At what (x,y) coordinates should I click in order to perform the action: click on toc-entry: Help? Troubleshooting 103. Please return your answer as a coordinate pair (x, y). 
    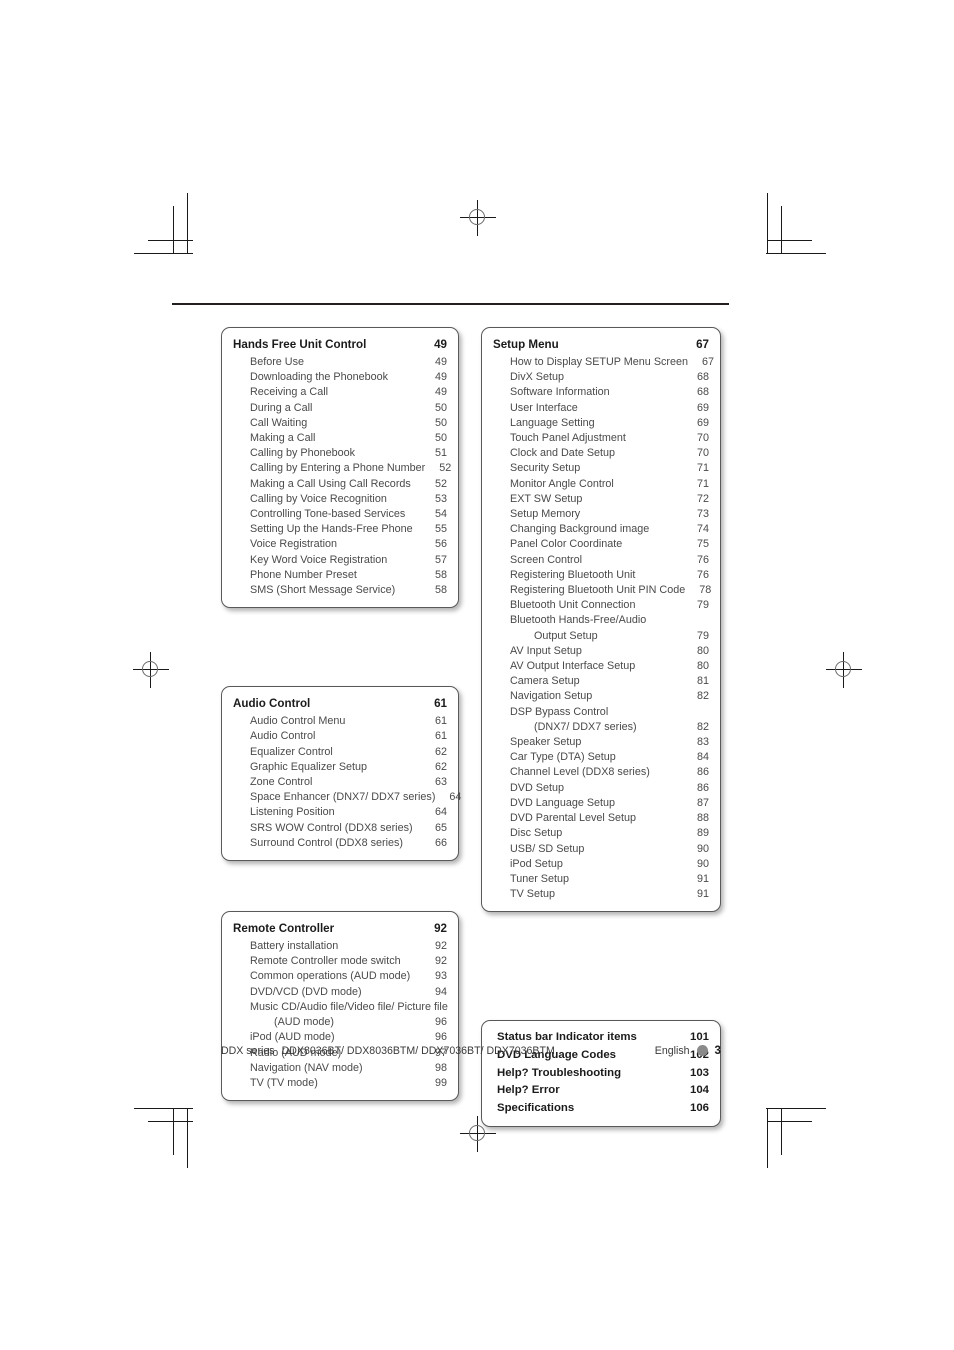
    Looking at the image, I should click on (601, 1074).